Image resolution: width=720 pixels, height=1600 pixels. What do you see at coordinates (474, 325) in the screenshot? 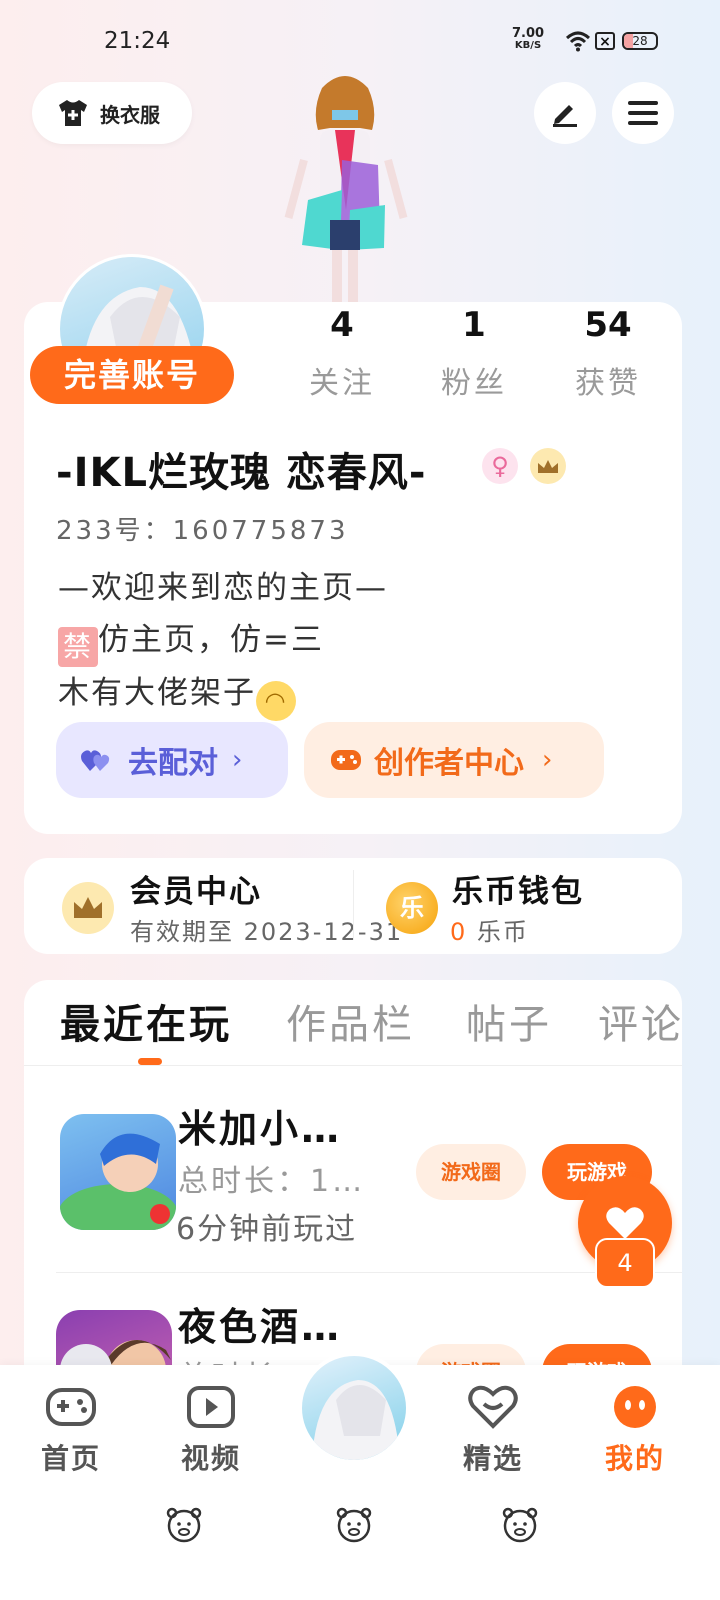
I see `fans-count: 1` at bounding box center [474, 325].